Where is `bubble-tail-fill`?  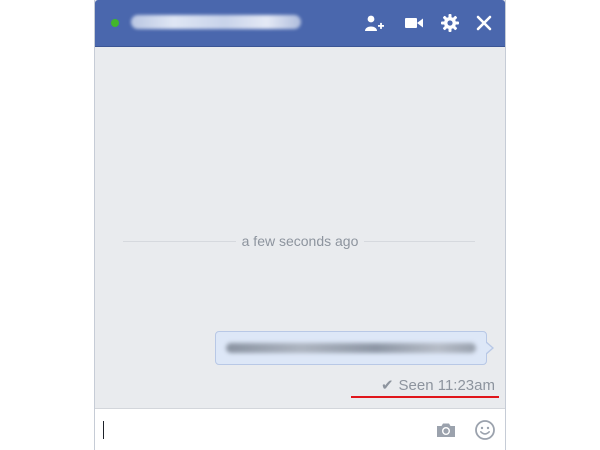 bubble-tail-fill is located at coordinates (488, 348).